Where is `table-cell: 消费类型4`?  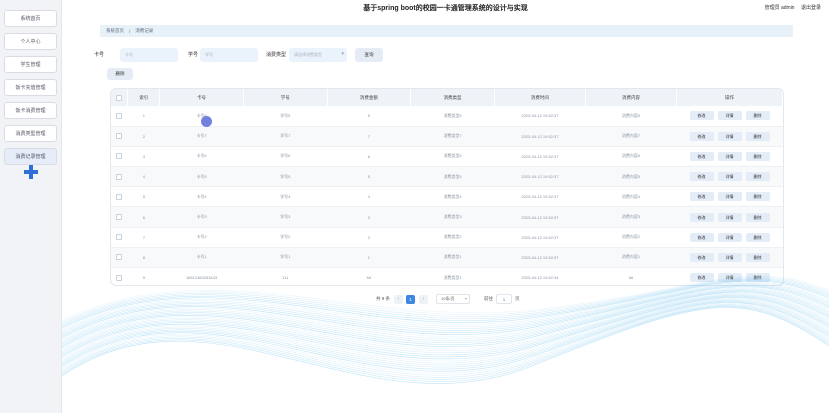 table-cell: 消费类型4 is located at coordinates (452, 197).